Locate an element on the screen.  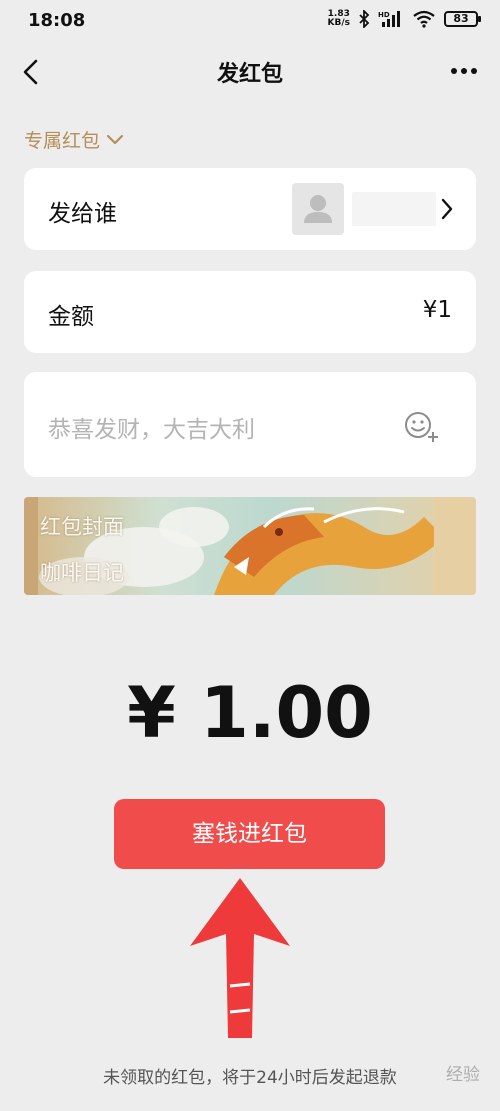
recipient-row: 发给谁 is located at coordinates (250, 209).